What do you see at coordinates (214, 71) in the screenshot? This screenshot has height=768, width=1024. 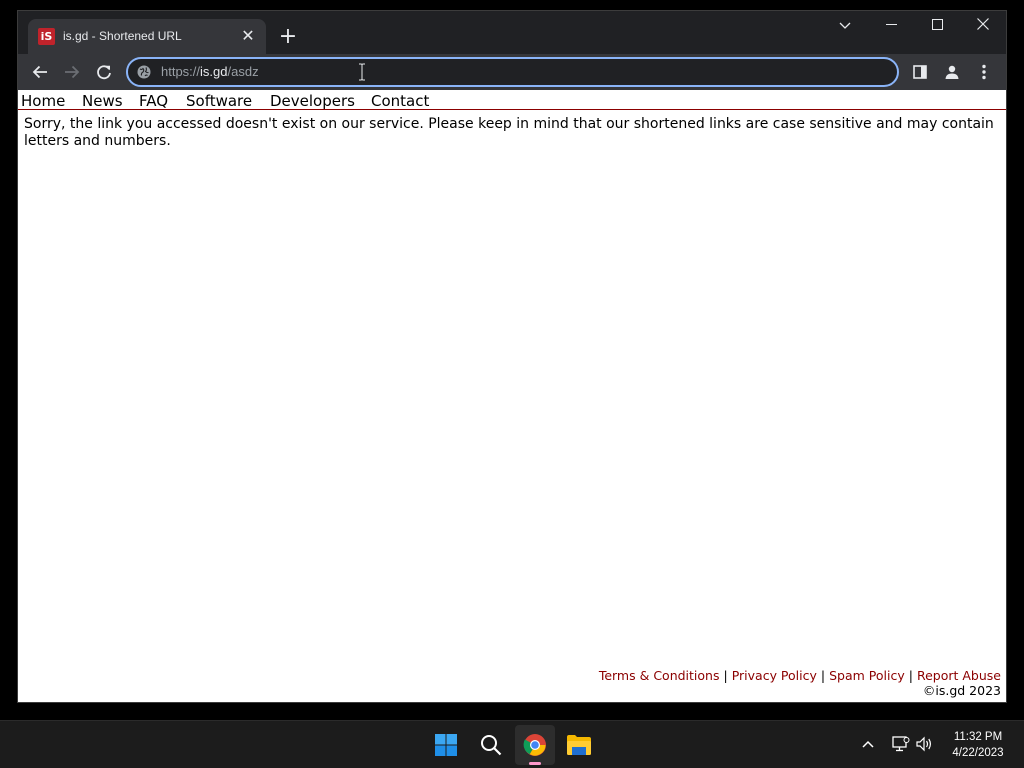 I see `url-host: is.gd` at bounding box center [214, 71].